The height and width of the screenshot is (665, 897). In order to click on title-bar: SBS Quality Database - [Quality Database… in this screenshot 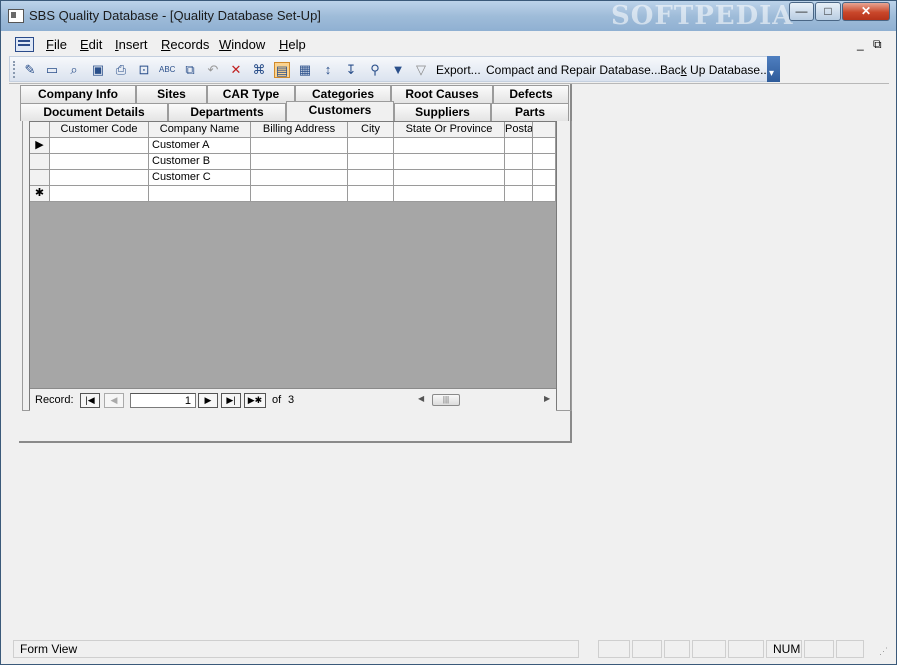, I will do `click(448, 16)`.